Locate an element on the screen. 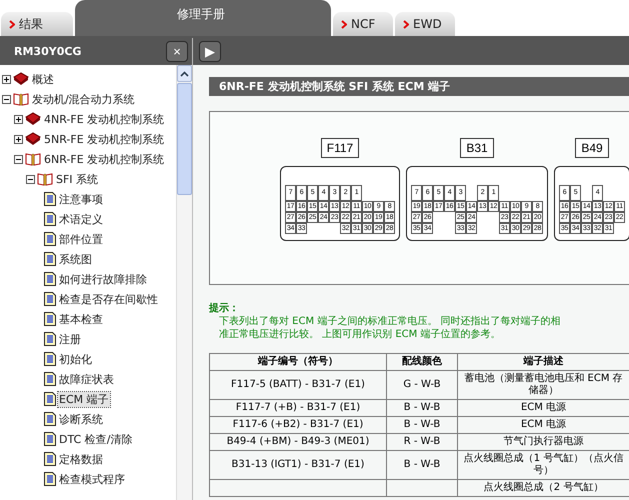 This screenshot has width=629, height=500. tree-item: 注意事项 is located at coordinates (81, 199).